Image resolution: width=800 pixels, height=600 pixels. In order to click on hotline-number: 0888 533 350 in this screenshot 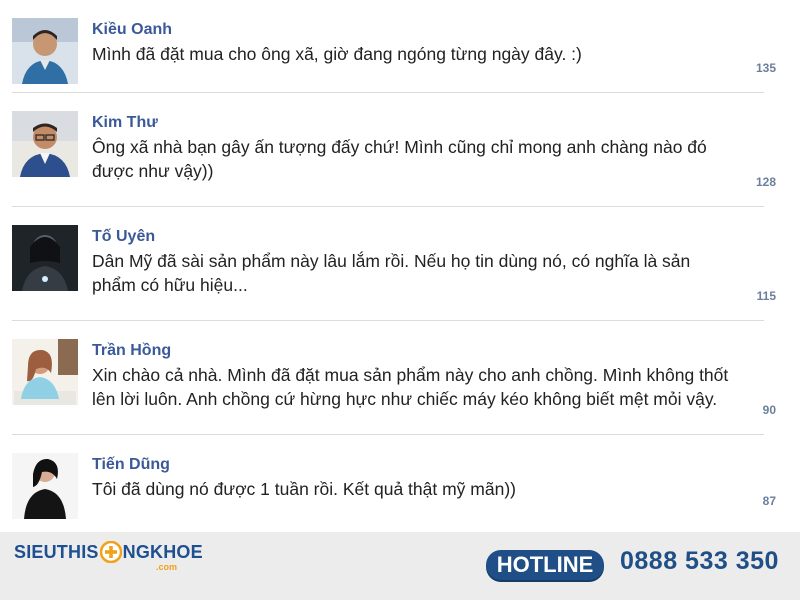, I will do `click(699, 561)`.